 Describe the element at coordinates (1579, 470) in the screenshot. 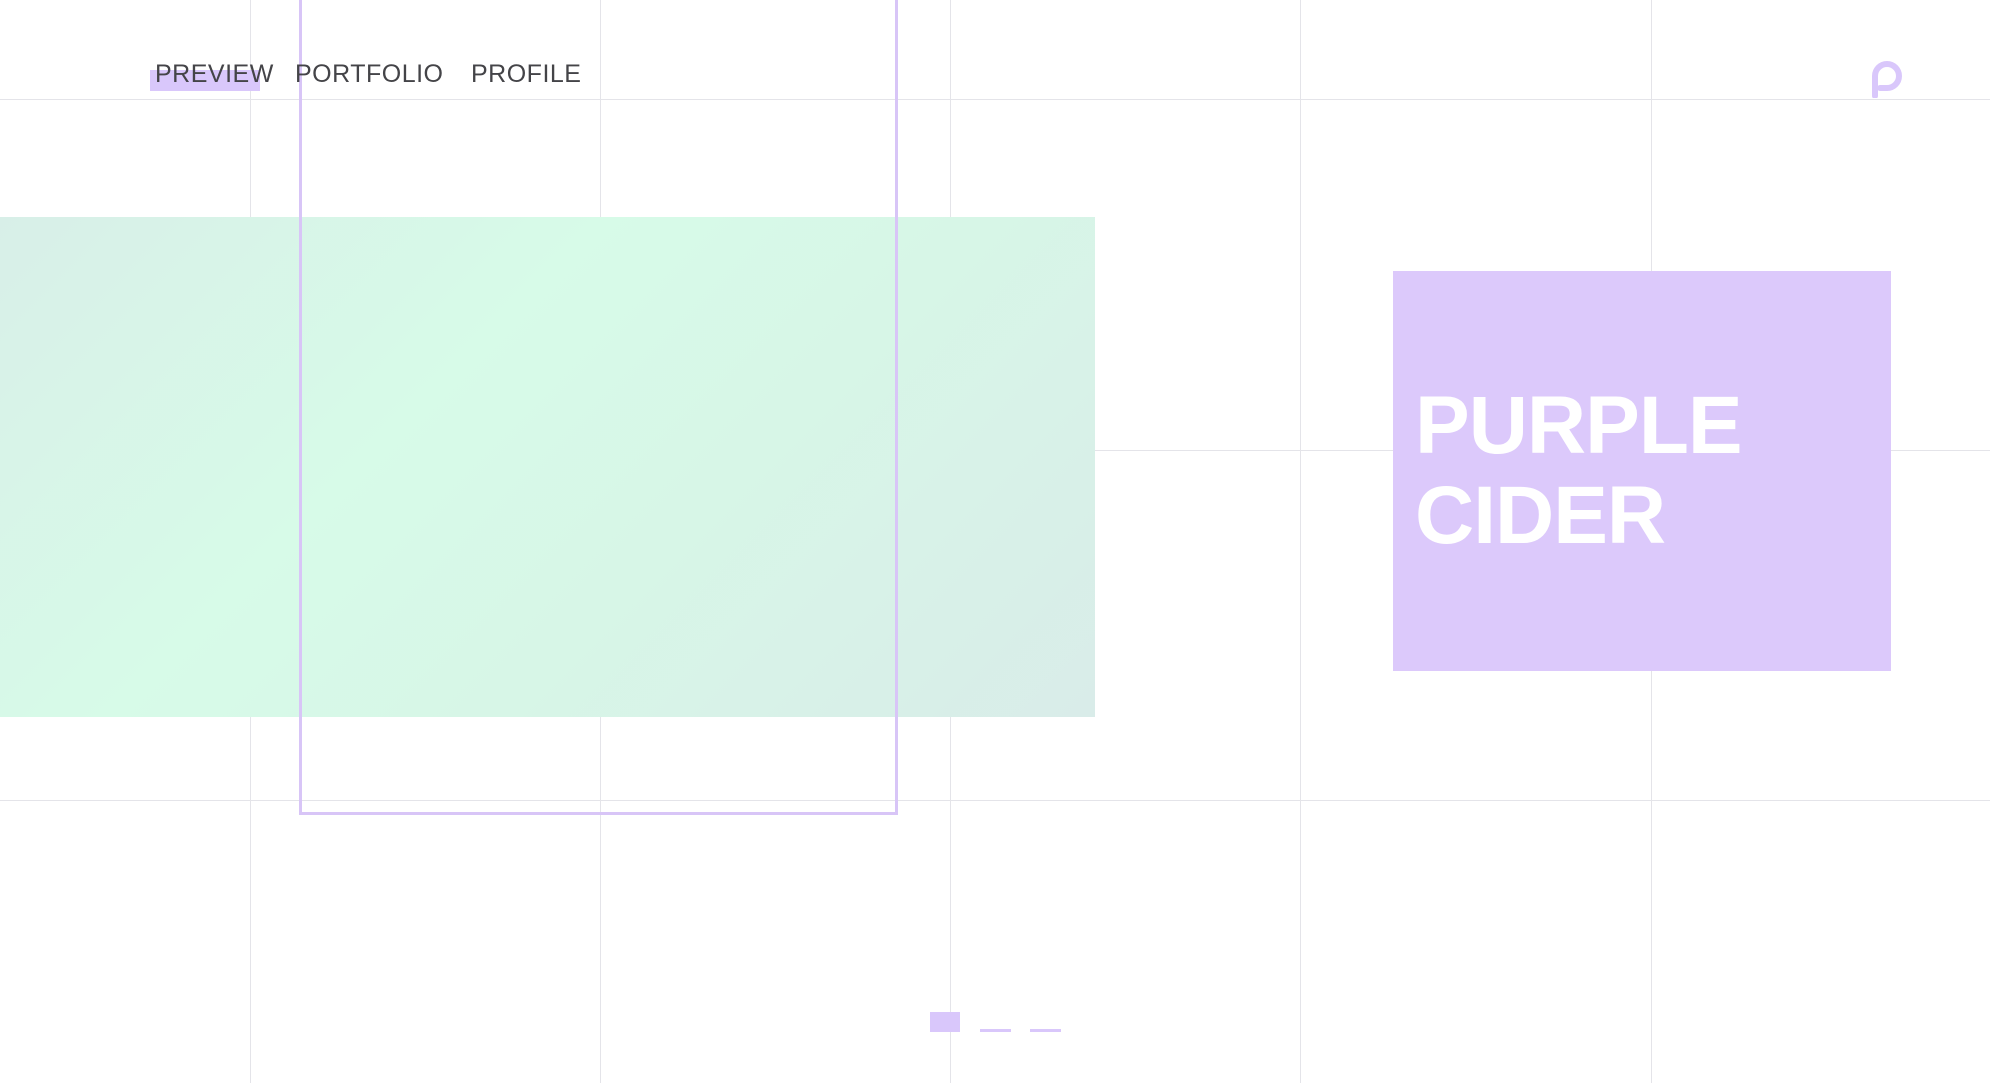

I see `hero-title: PURPLE CIDER` at that location.